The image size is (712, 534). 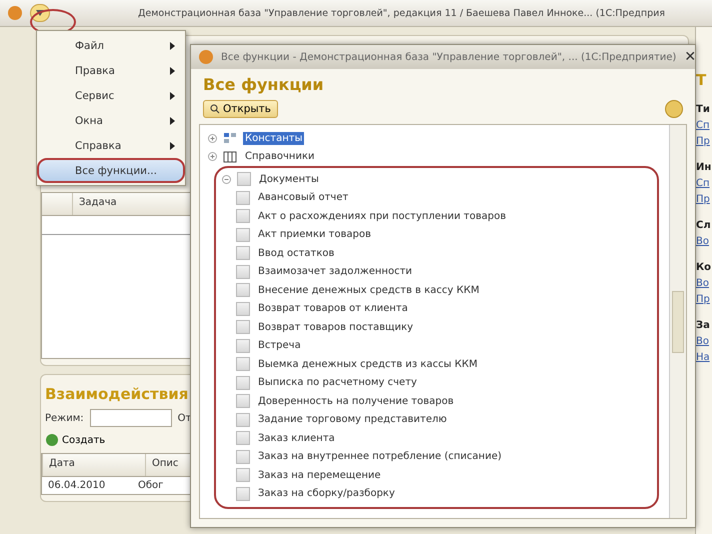 What do you see at coordinates (703, 109) in the screenshot?
I see `section-heading: Ти` at bounding box center [703, 109].